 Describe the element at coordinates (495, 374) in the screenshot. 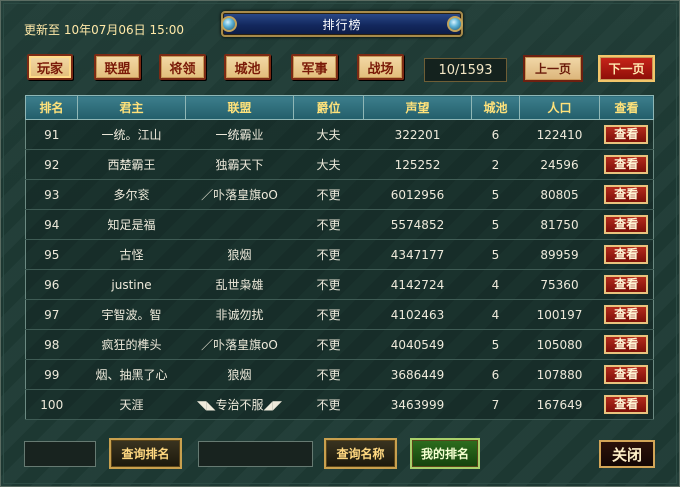

I see `cell-cities: 6` at that location.